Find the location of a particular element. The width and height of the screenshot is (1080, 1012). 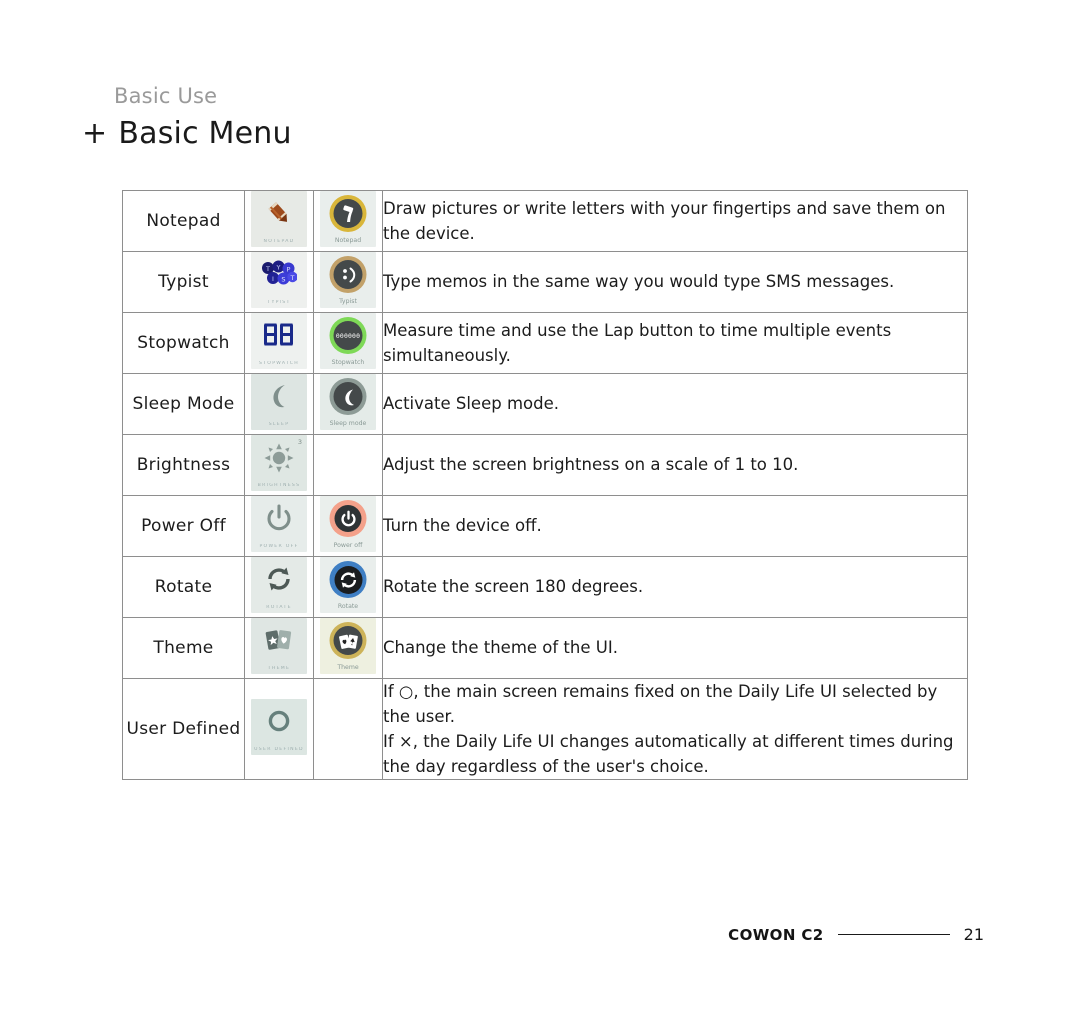

badge-caption: Power off is located at coordinates (348, 545).